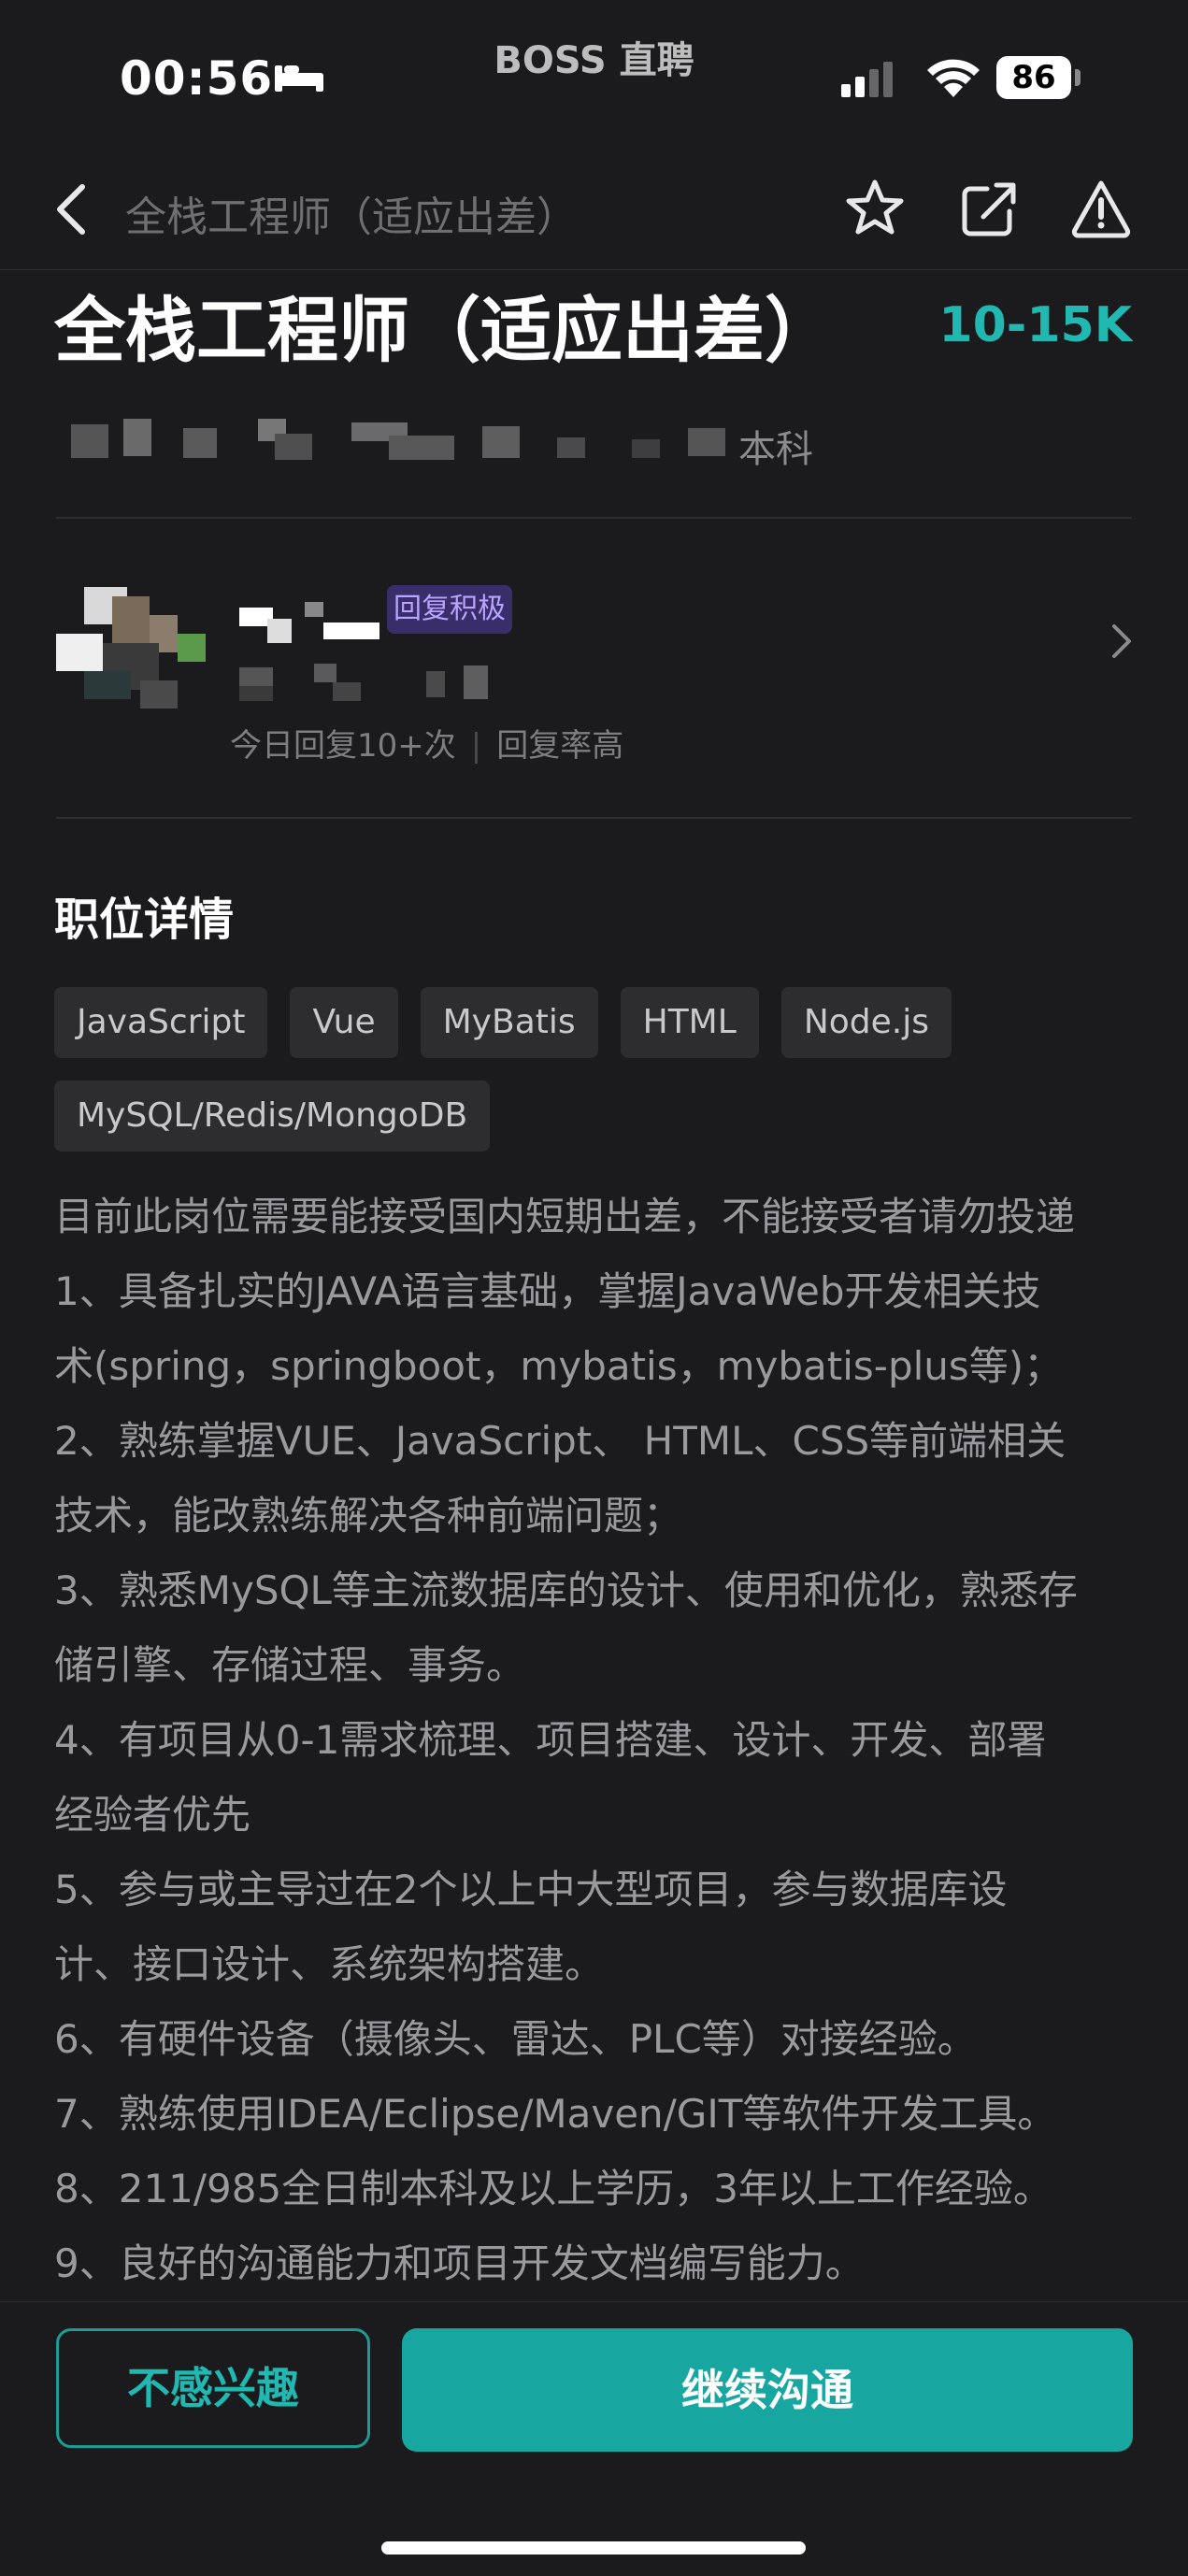 The image size is (1188, 2576). I want to click on recruiter-avatar, so click(131, 647).